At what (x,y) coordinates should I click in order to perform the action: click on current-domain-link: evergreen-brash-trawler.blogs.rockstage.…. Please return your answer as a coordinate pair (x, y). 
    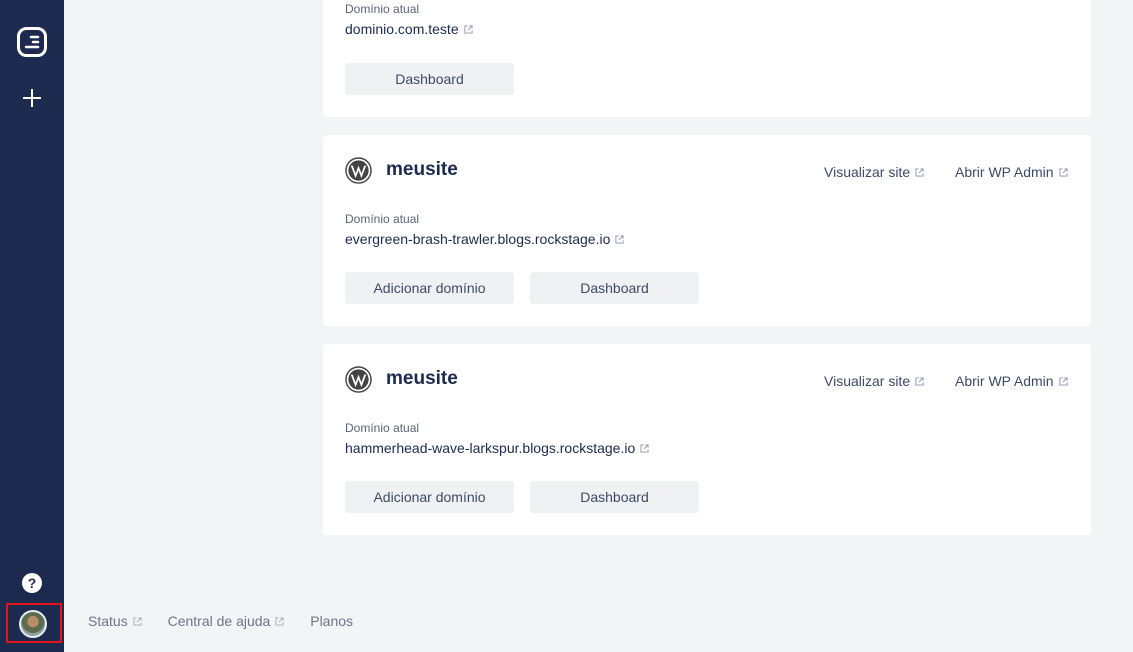
    Looking at the image, I should click on (484, 239).